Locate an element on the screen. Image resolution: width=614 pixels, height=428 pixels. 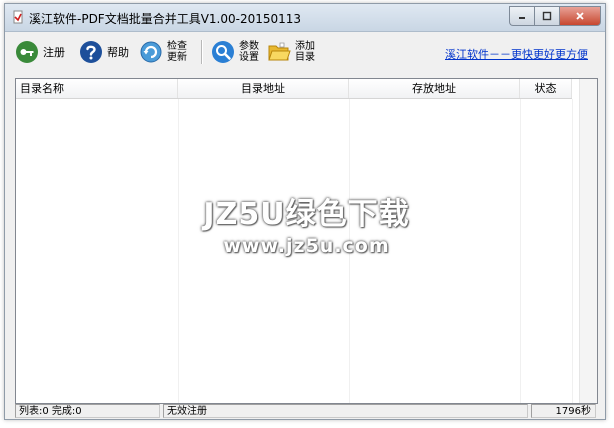
add-directory-label: 添加目录 is located at coordinates (305, 52).